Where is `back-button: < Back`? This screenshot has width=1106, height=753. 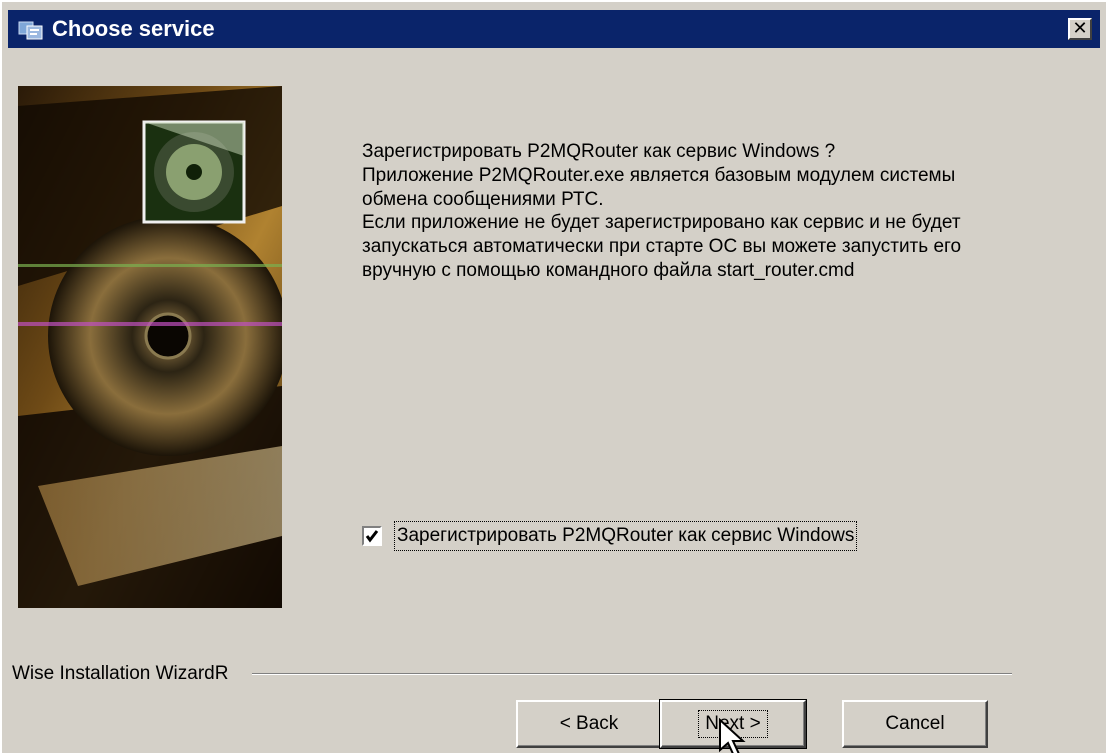 back-button: < Back is located at coordinates (589, 724).